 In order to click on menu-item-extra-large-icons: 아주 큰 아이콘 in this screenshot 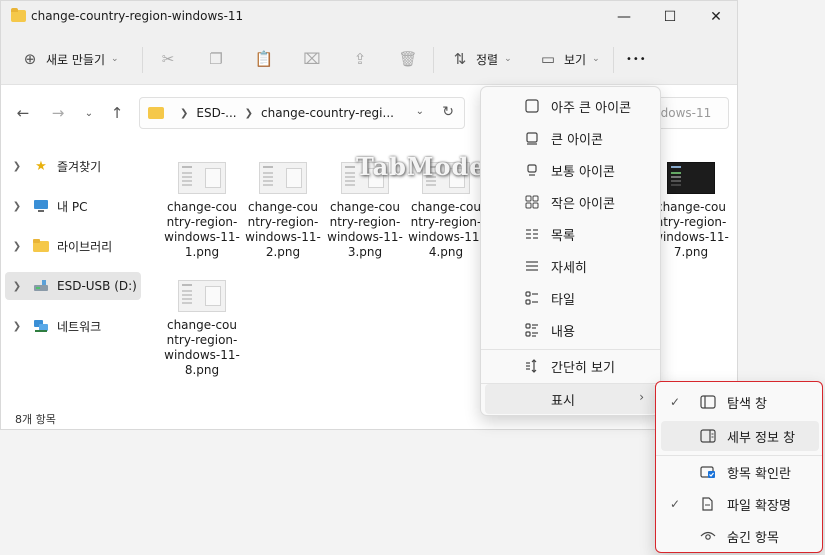, I will do `click(570, 106)`.